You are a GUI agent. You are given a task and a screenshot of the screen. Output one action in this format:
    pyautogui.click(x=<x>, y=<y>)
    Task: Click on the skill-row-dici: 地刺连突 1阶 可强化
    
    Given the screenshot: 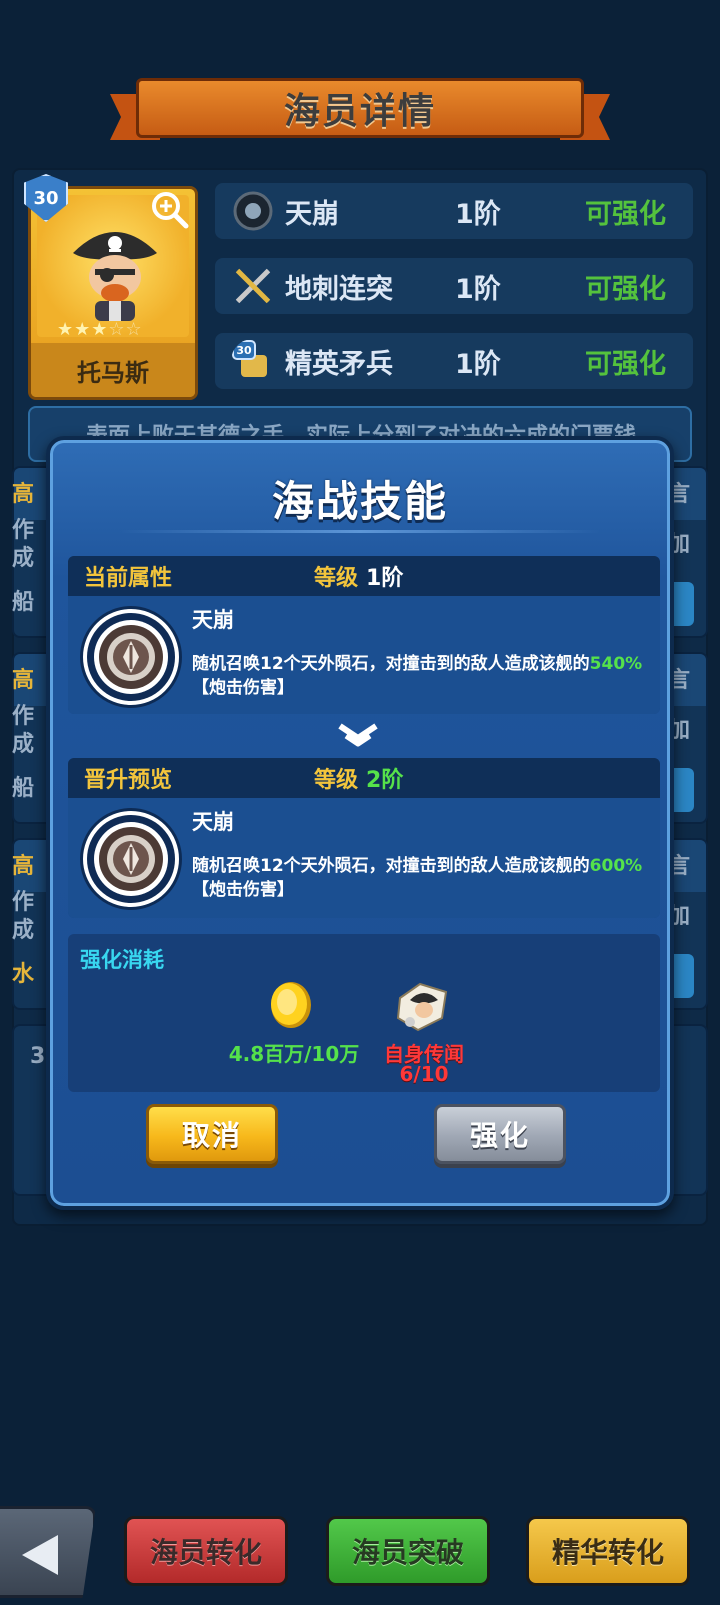 What is the action you would take?
    pyautogui.click(x=454, y=286)
    